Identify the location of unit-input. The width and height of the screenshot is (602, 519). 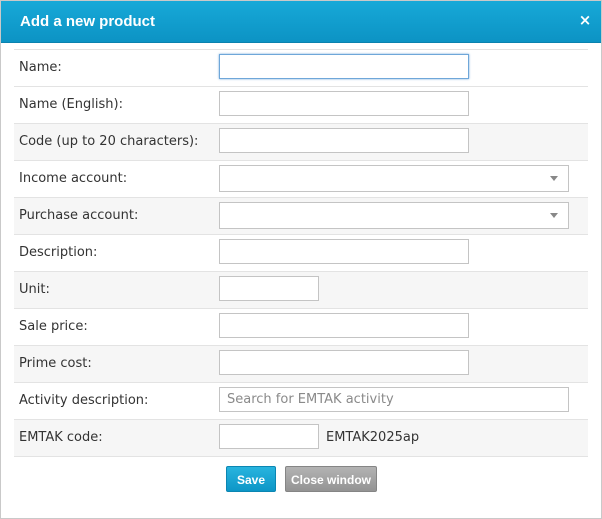
(269, 288).